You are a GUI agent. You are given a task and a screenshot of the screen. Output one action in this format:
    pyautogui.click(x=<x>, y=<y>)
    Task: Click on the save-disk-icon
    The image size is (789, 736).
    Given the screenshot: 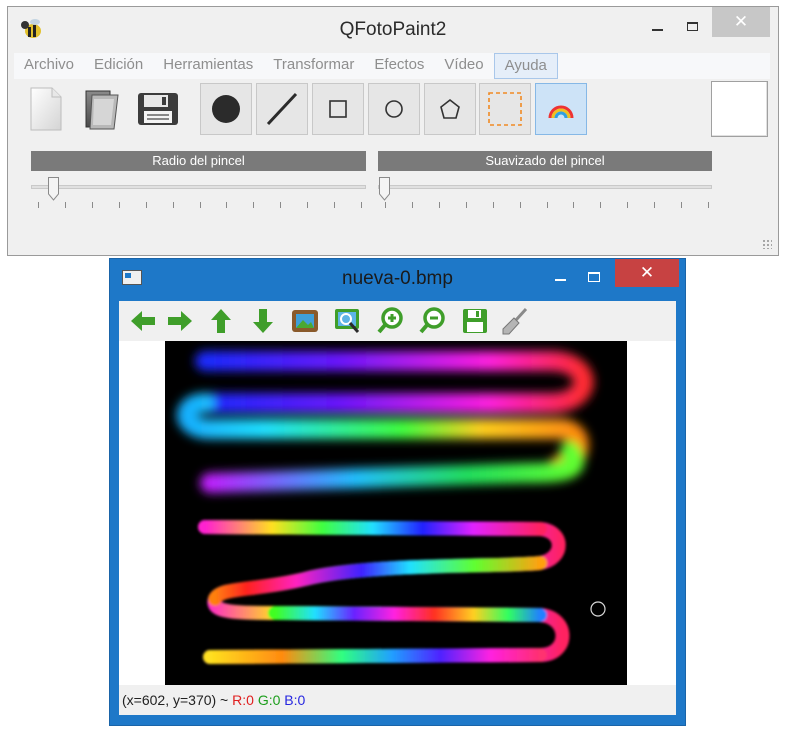 What is the action you would take?
    pyautogui.click(x=158, y=109)
    